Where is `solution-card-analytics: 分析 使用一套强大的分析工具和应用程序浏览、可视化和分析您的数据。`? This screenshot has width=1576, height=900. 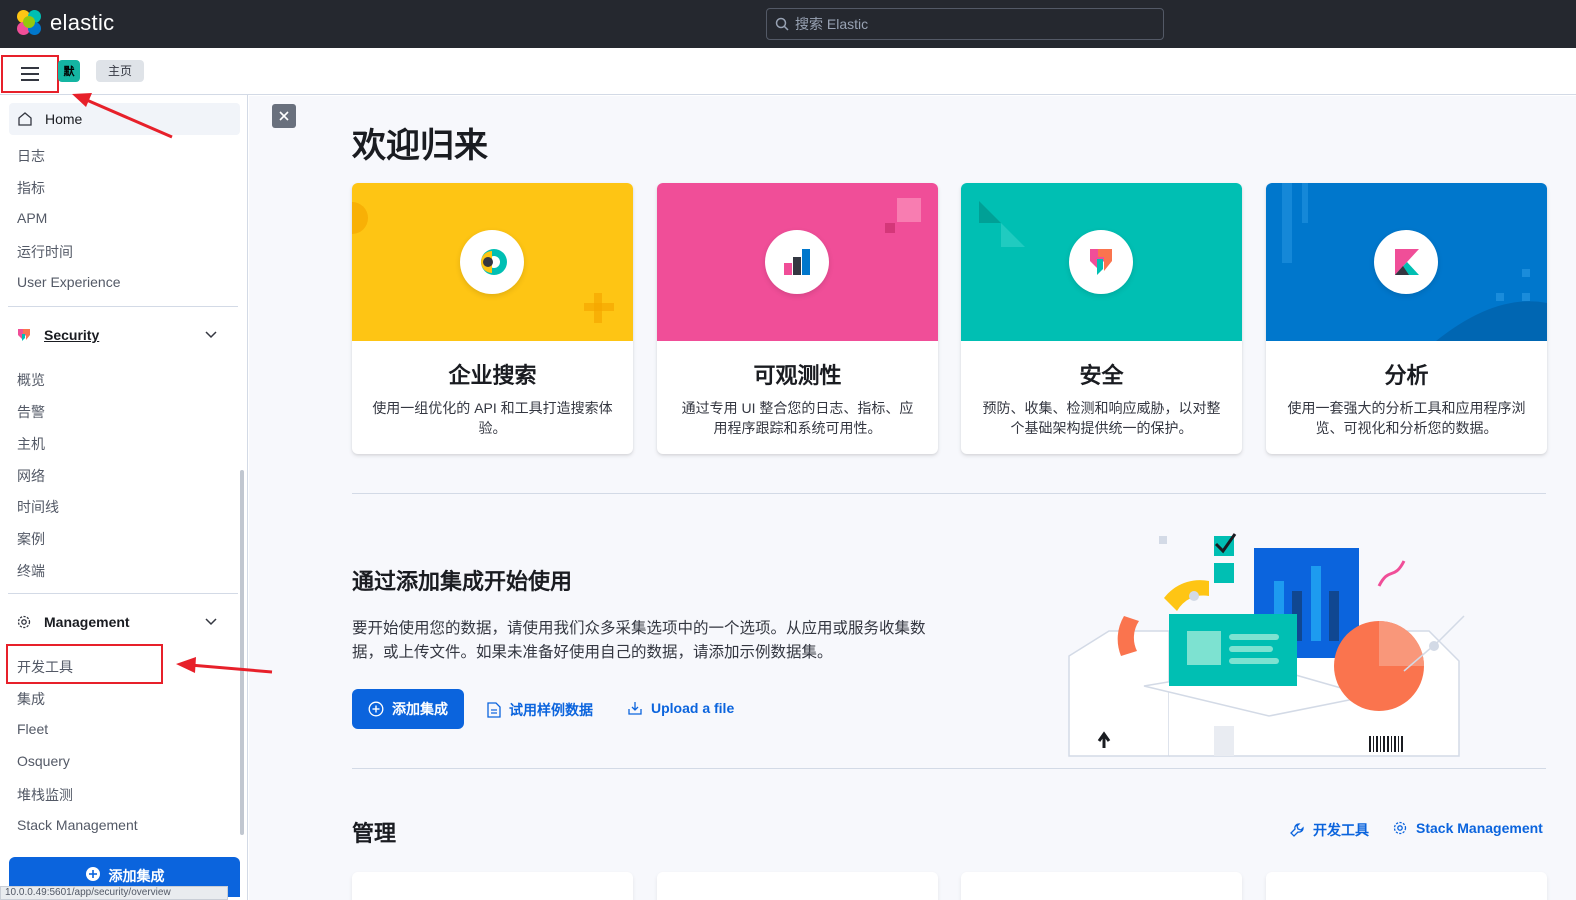
solution-card-analytics: 分析 使用一套强大的分析工具和应用程序浏览、可视化和分析您的数据。 is located at coordinates (1406, 318).